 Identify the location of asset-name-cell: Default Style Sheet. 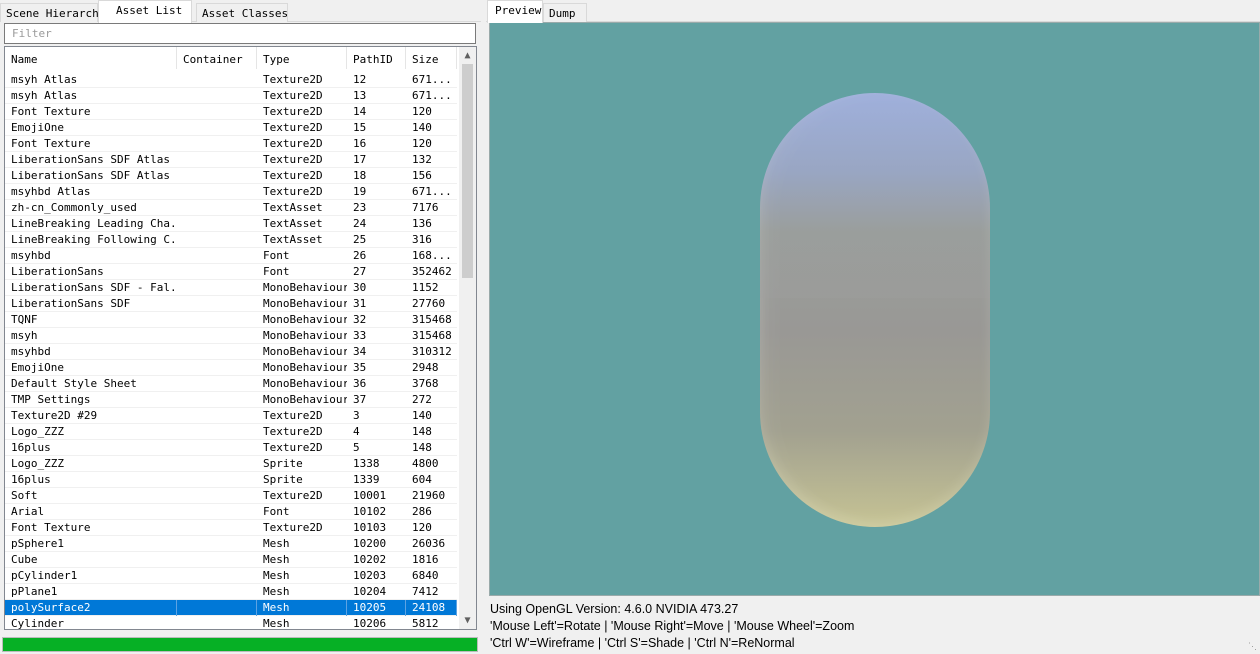
(74, 383).